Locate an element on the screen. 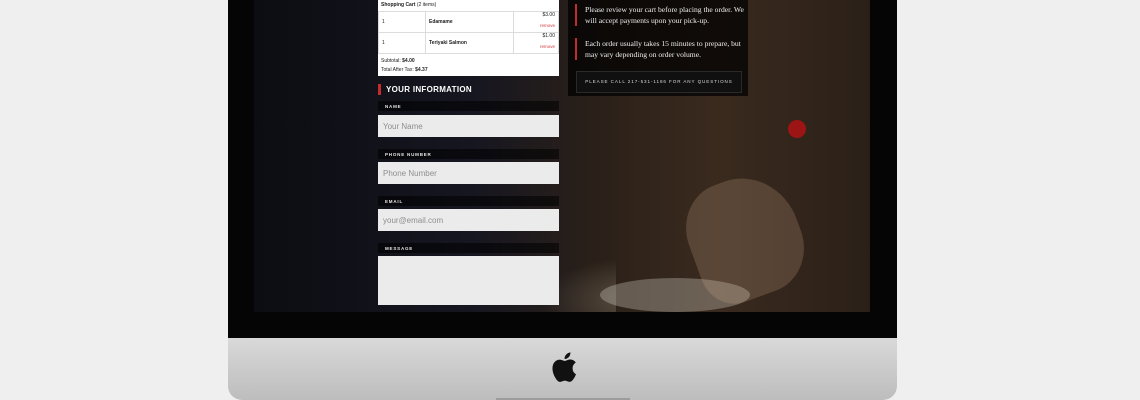  cart-item-name: Teriyaki Salmon is located at coordinates (469, 43).